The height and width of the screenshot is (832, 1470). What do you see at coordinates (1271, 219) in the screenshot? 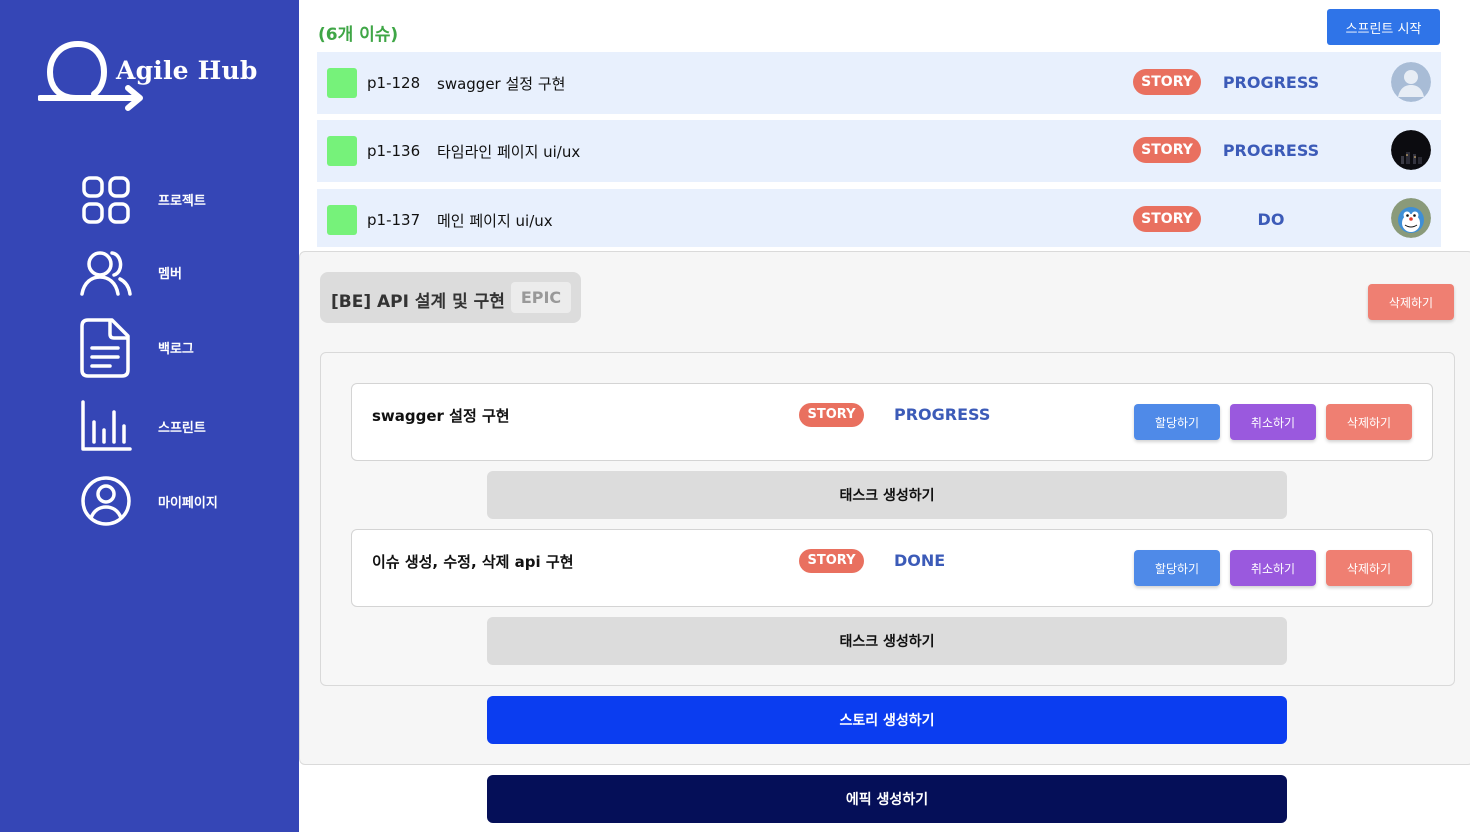
I see `issue-status: DO` at bounding box center [1271, 219].